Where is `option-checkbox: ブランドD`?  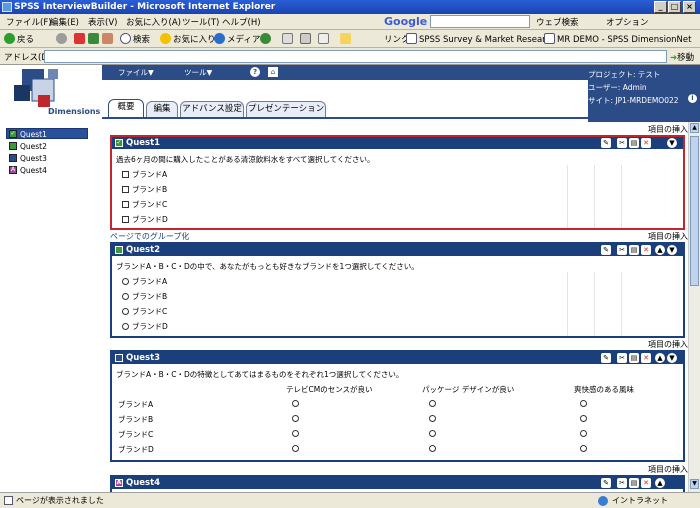 option-checkbox: ブランドD is located at coordinates (145, 219).